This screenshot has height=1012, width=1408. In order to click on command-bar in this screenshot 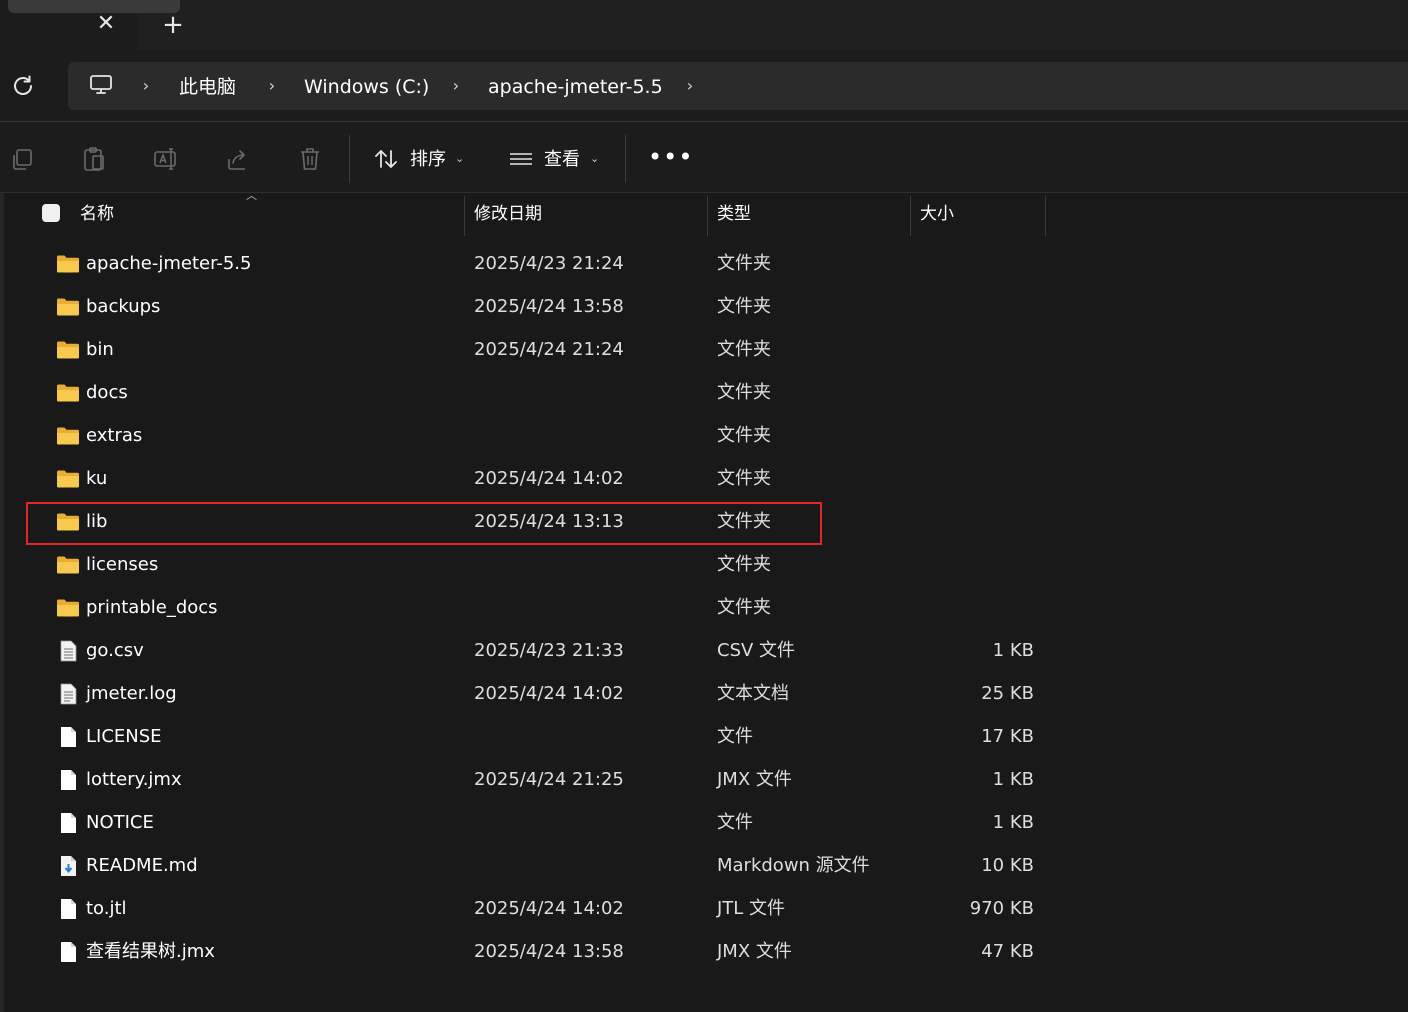, I will do `click(704, 157)`.